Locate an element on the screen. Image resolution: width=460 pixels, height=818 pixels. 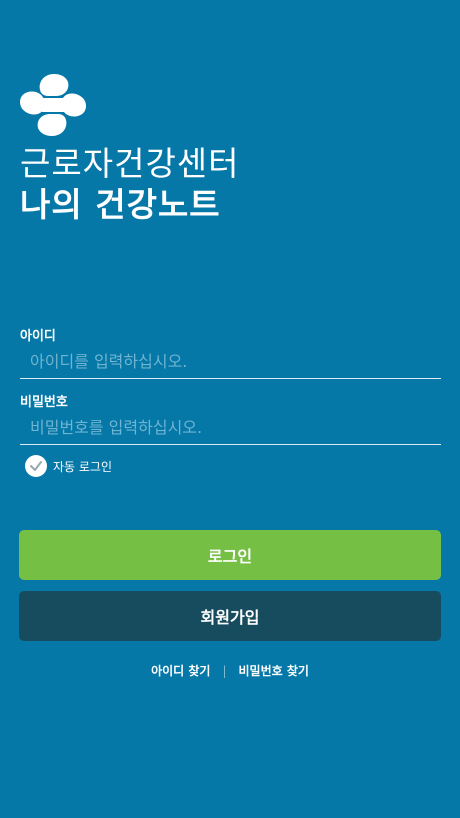
auto-login-checkbox is located at coordinates (36, 466).